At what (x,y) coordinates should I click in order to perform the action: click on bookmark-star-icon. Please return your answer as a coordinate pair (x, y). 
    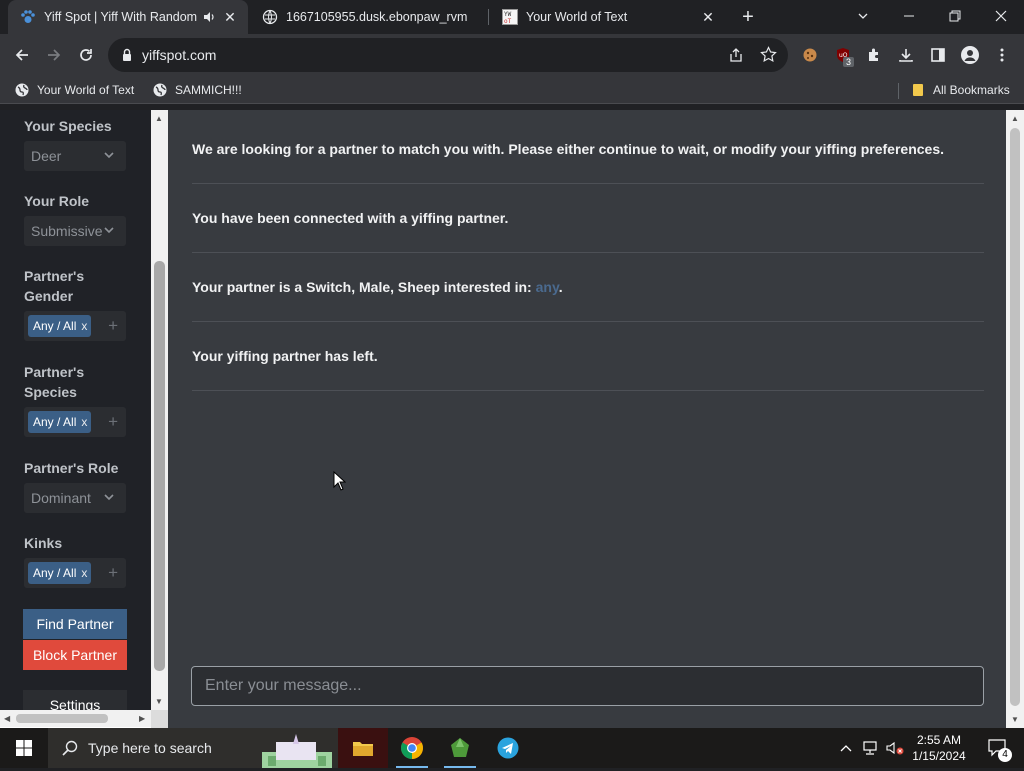
    Looking at the image, I should click on (768, 57).